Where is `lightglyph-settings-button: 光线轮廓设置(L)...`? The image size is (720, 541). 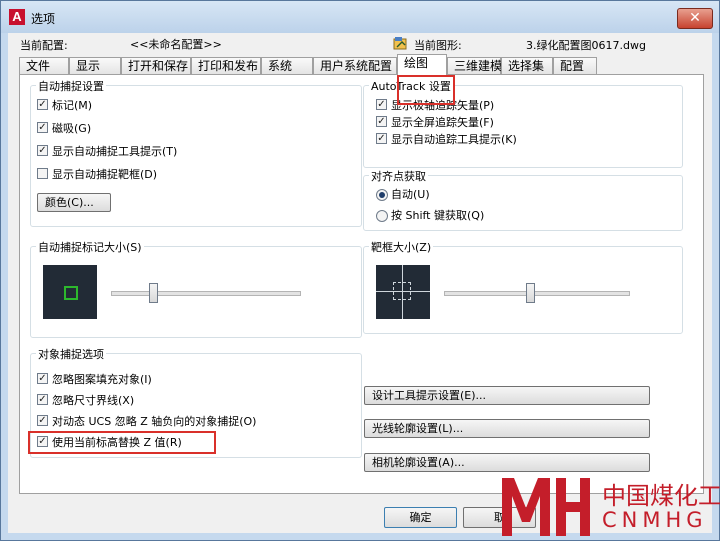 lightglyph-settings-button: 光线轮廓设置(L)... is located at coordinates (507, 428).